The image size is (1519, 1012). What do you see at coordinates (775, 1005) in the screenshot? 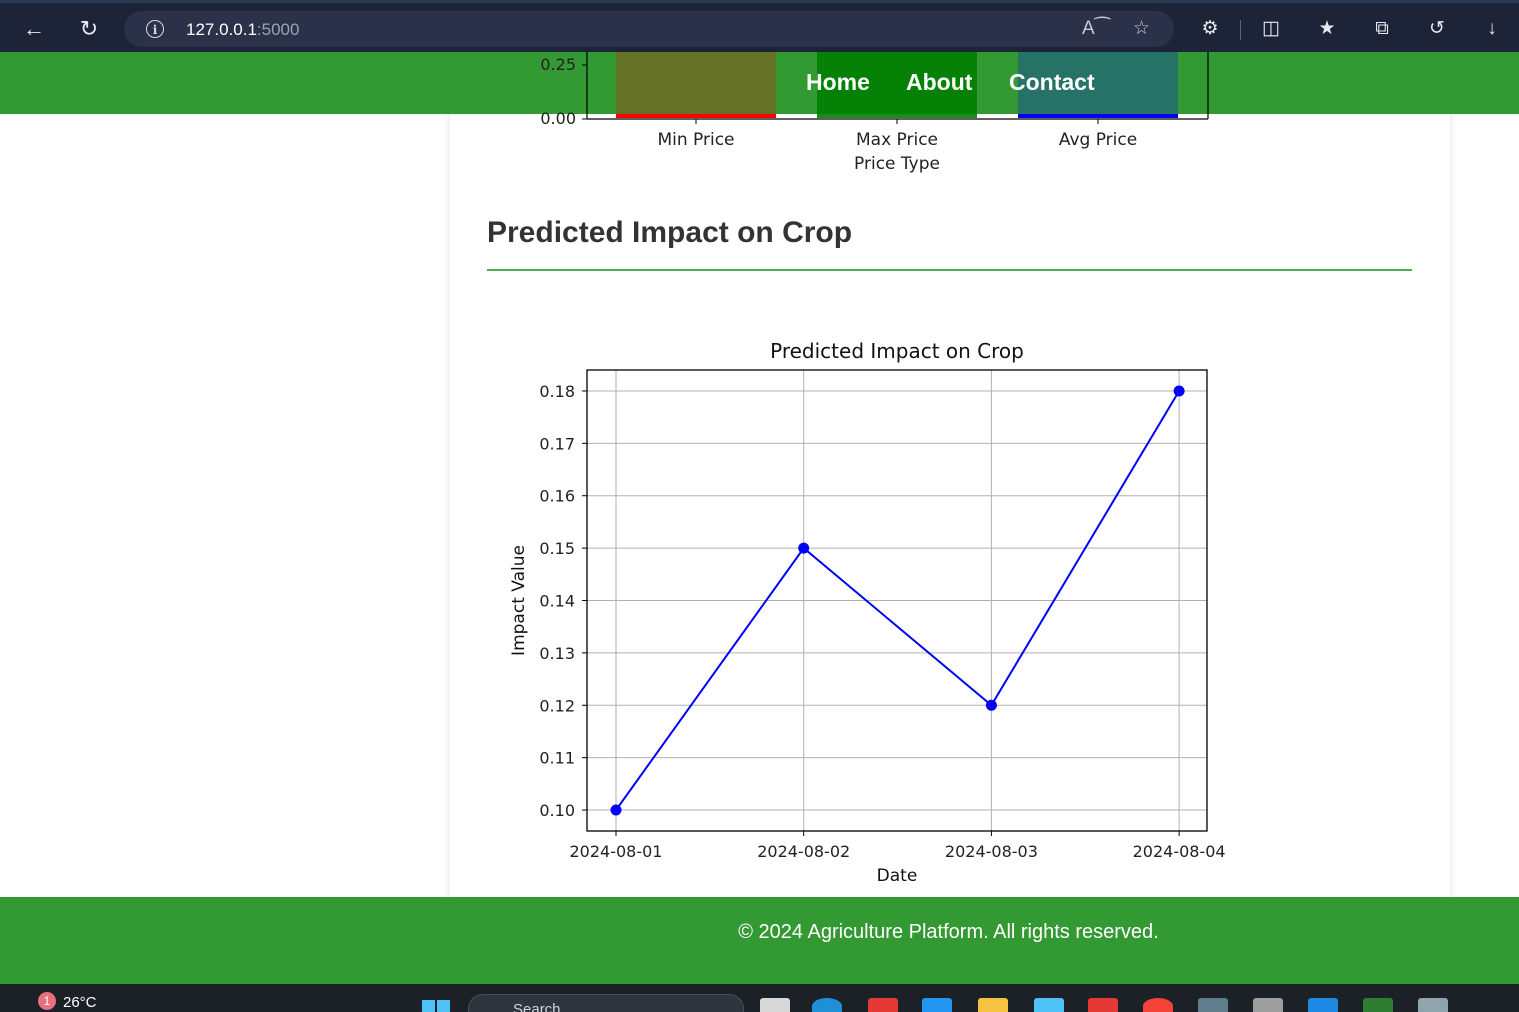
I see `task-view-icon` at bounding box center [775, 1005].